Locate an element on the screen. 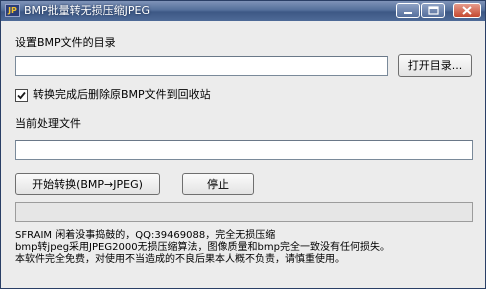  start-convert-button: 开始转换(BMP→JPEG) is located at coordinates (87, 184).